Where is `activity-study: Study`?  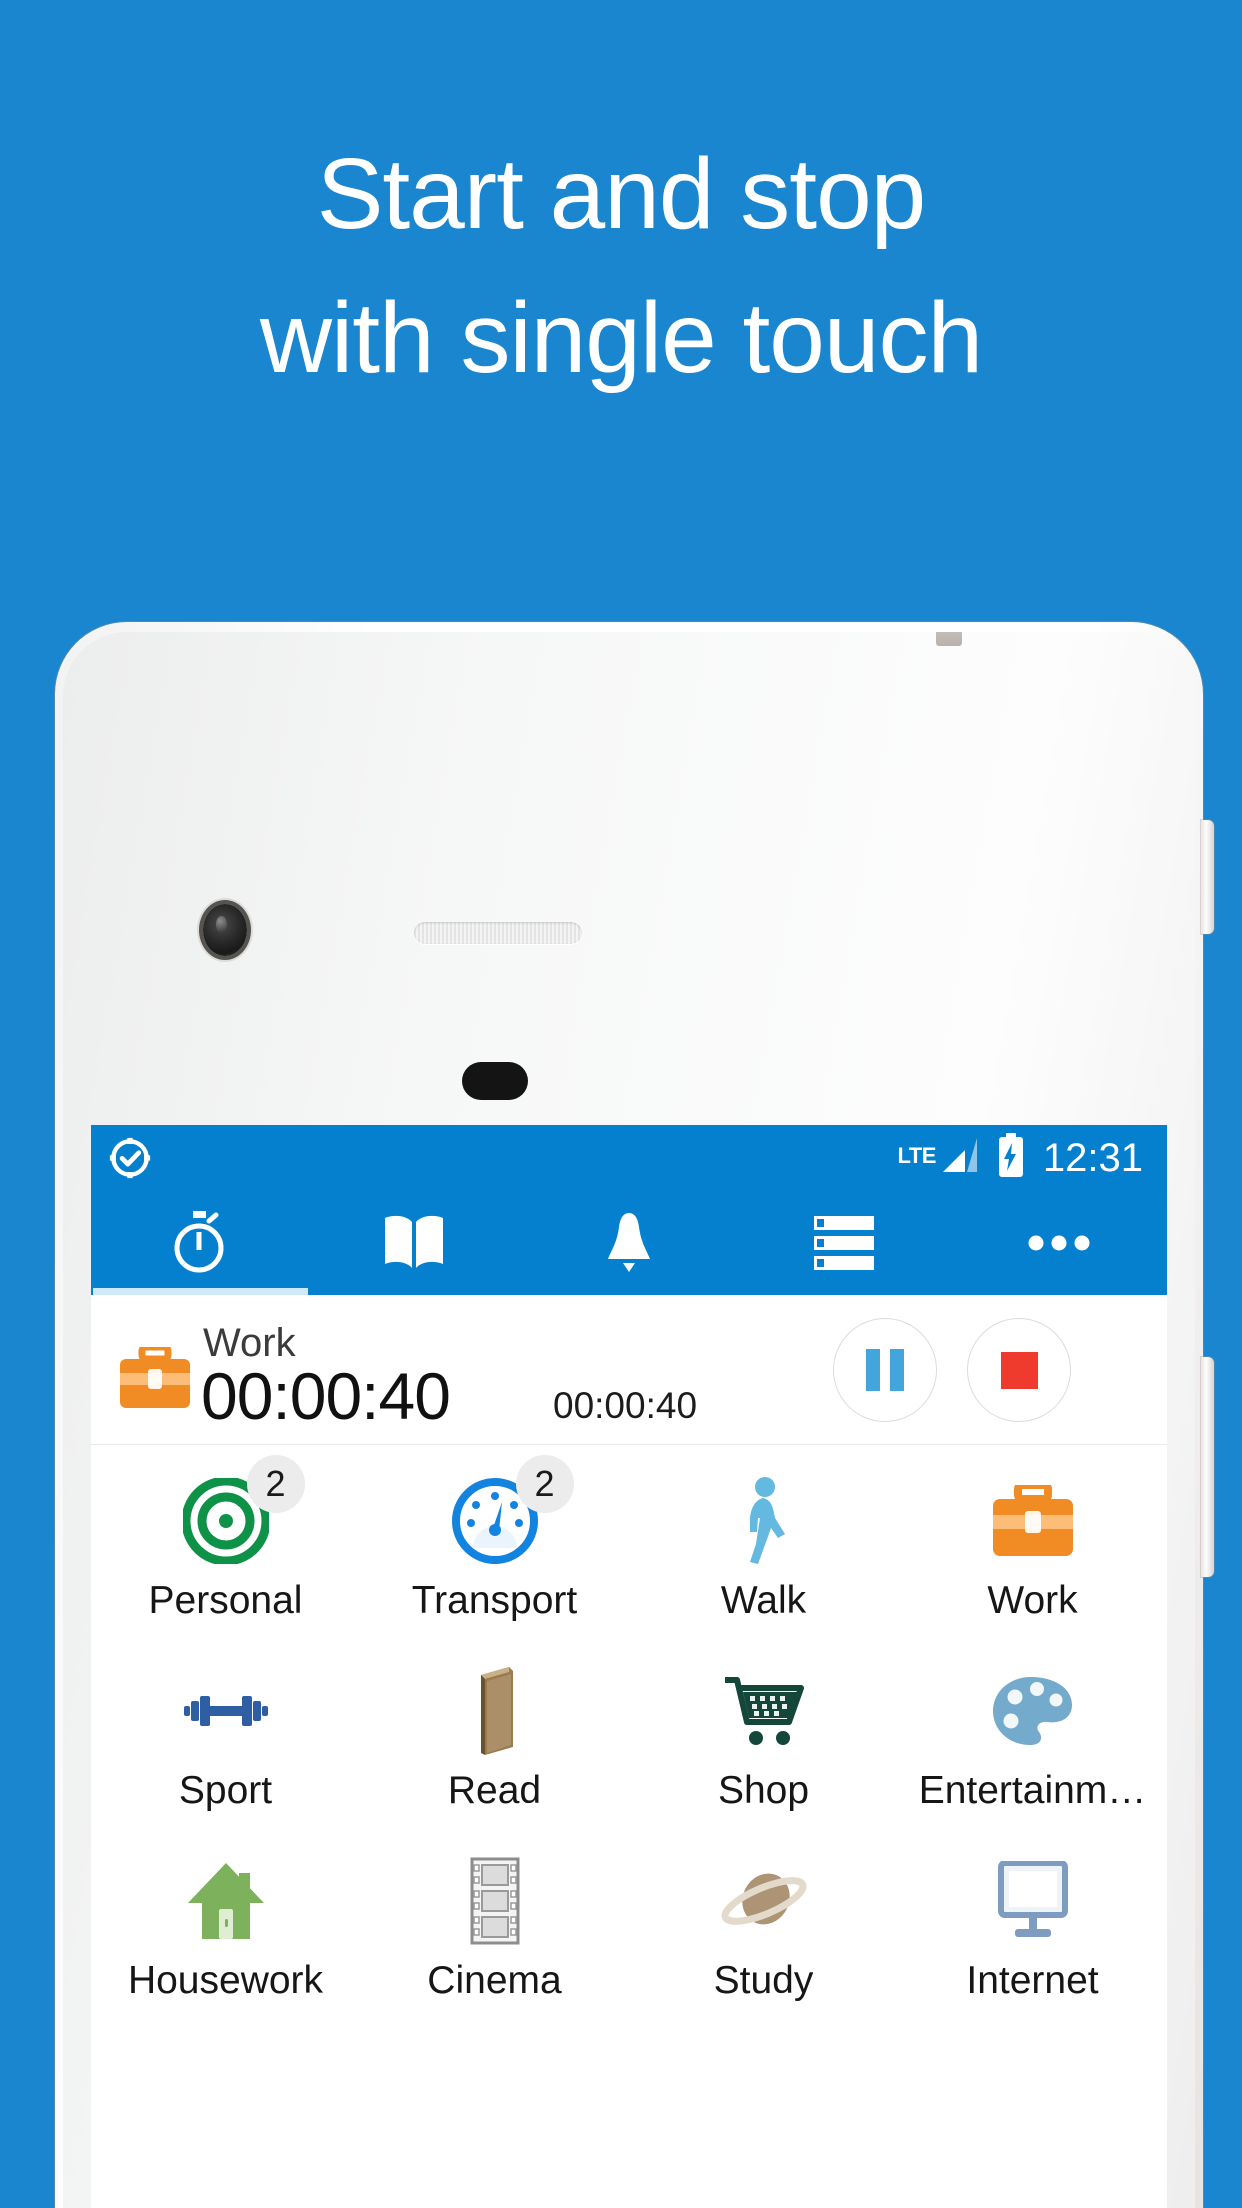
activity-study: Study is located at coordinates (763, 1928).